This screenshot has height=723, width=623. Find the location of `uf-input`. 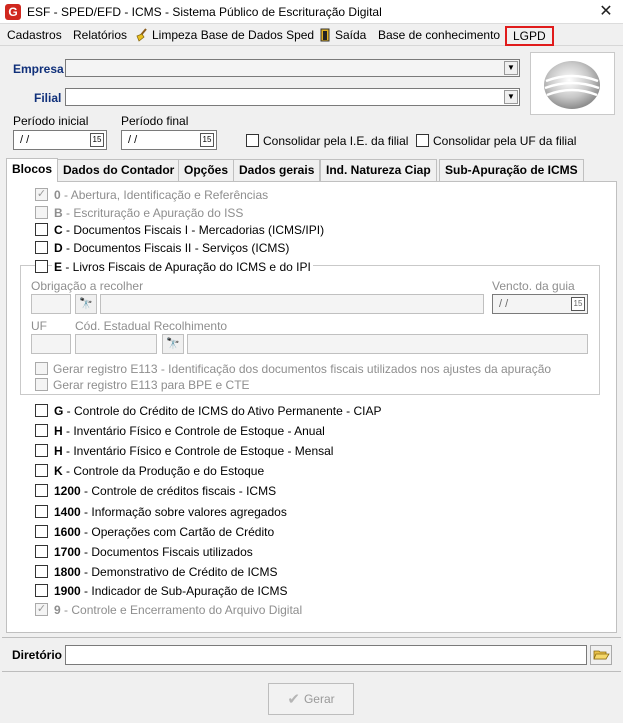

uf-input is located at coordinates (51, 344).